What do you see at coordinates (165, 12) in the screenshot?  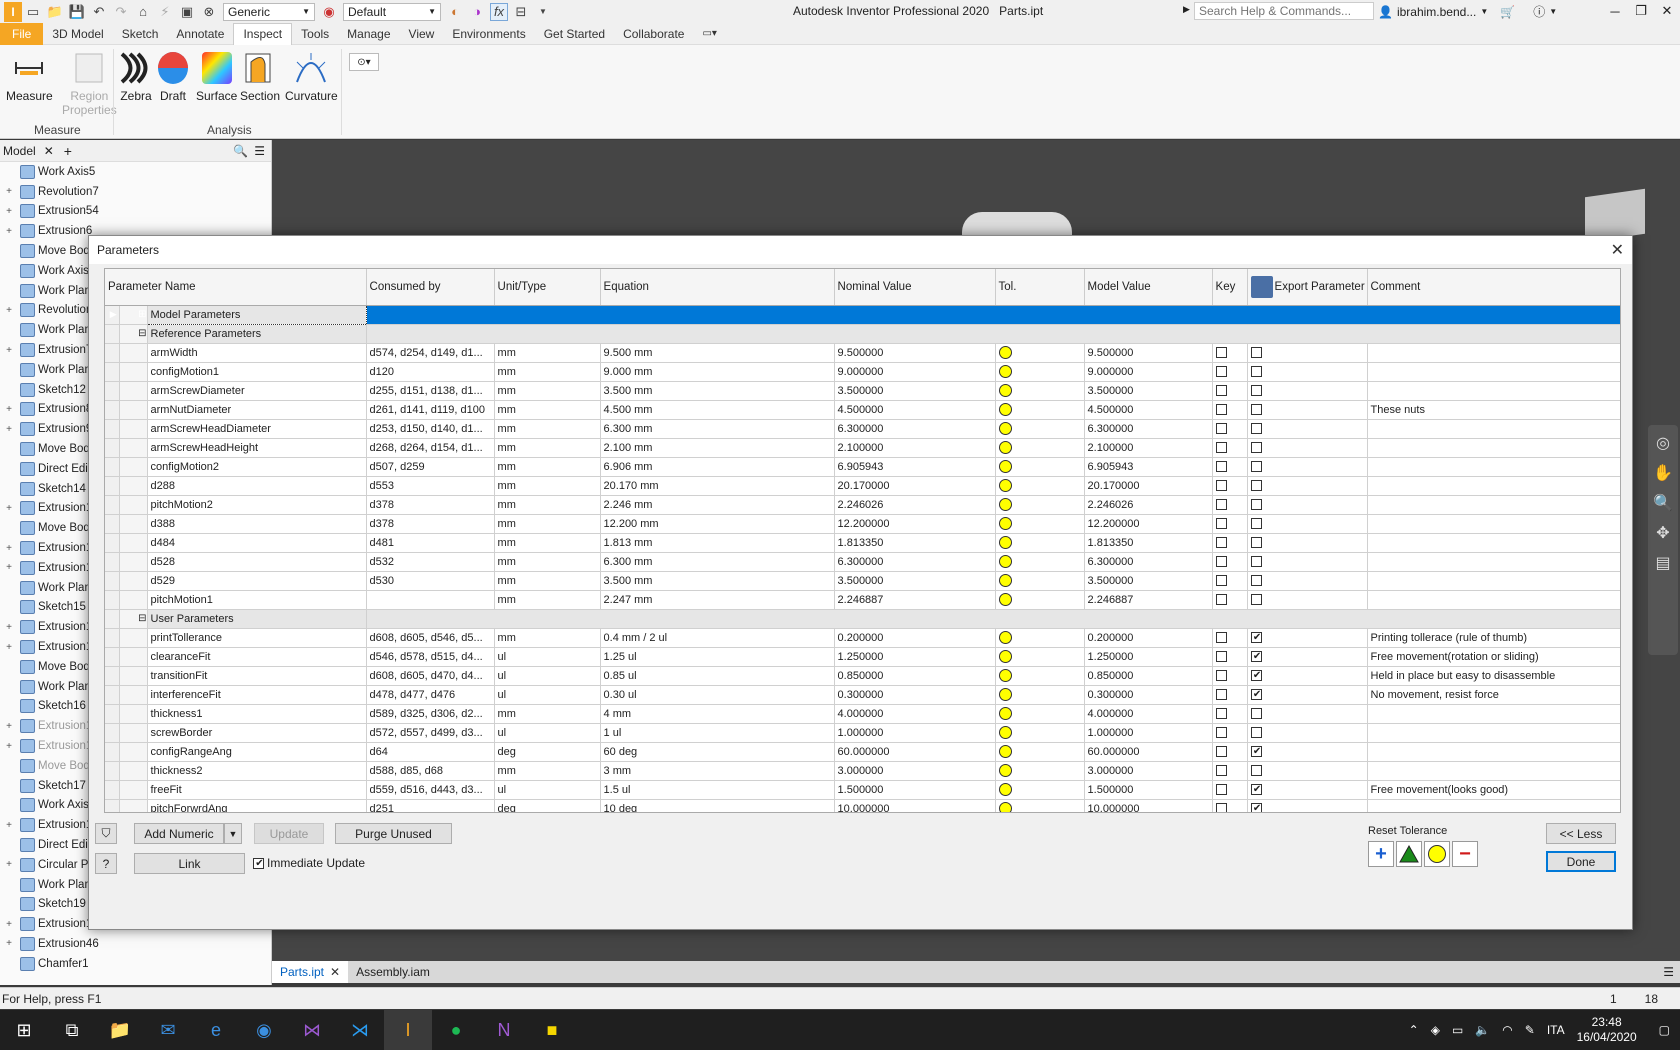 I see `update-icon: ⚡` at bounding box center [165, 12].